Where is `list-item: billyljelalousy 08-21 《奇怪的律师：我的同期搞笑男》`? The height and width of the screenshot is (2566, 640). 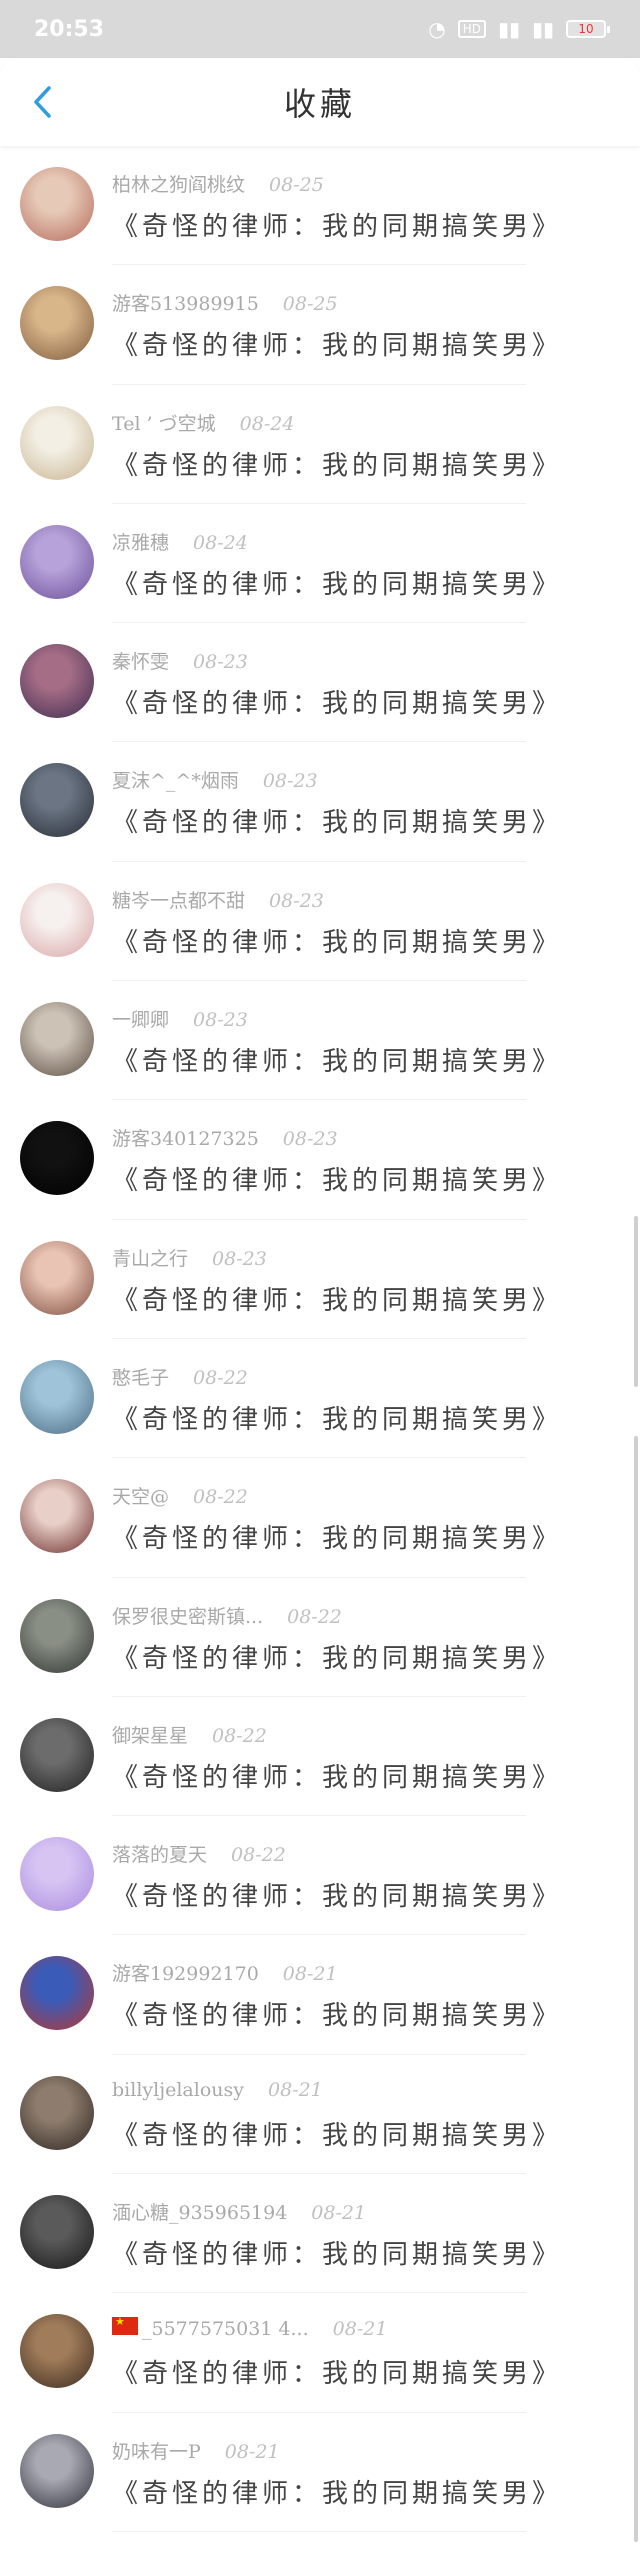 list-item: billyljelalousy 08-21 《奇怪的律师：我的同期搞笑男》 is located at coordinates (320, 2115).